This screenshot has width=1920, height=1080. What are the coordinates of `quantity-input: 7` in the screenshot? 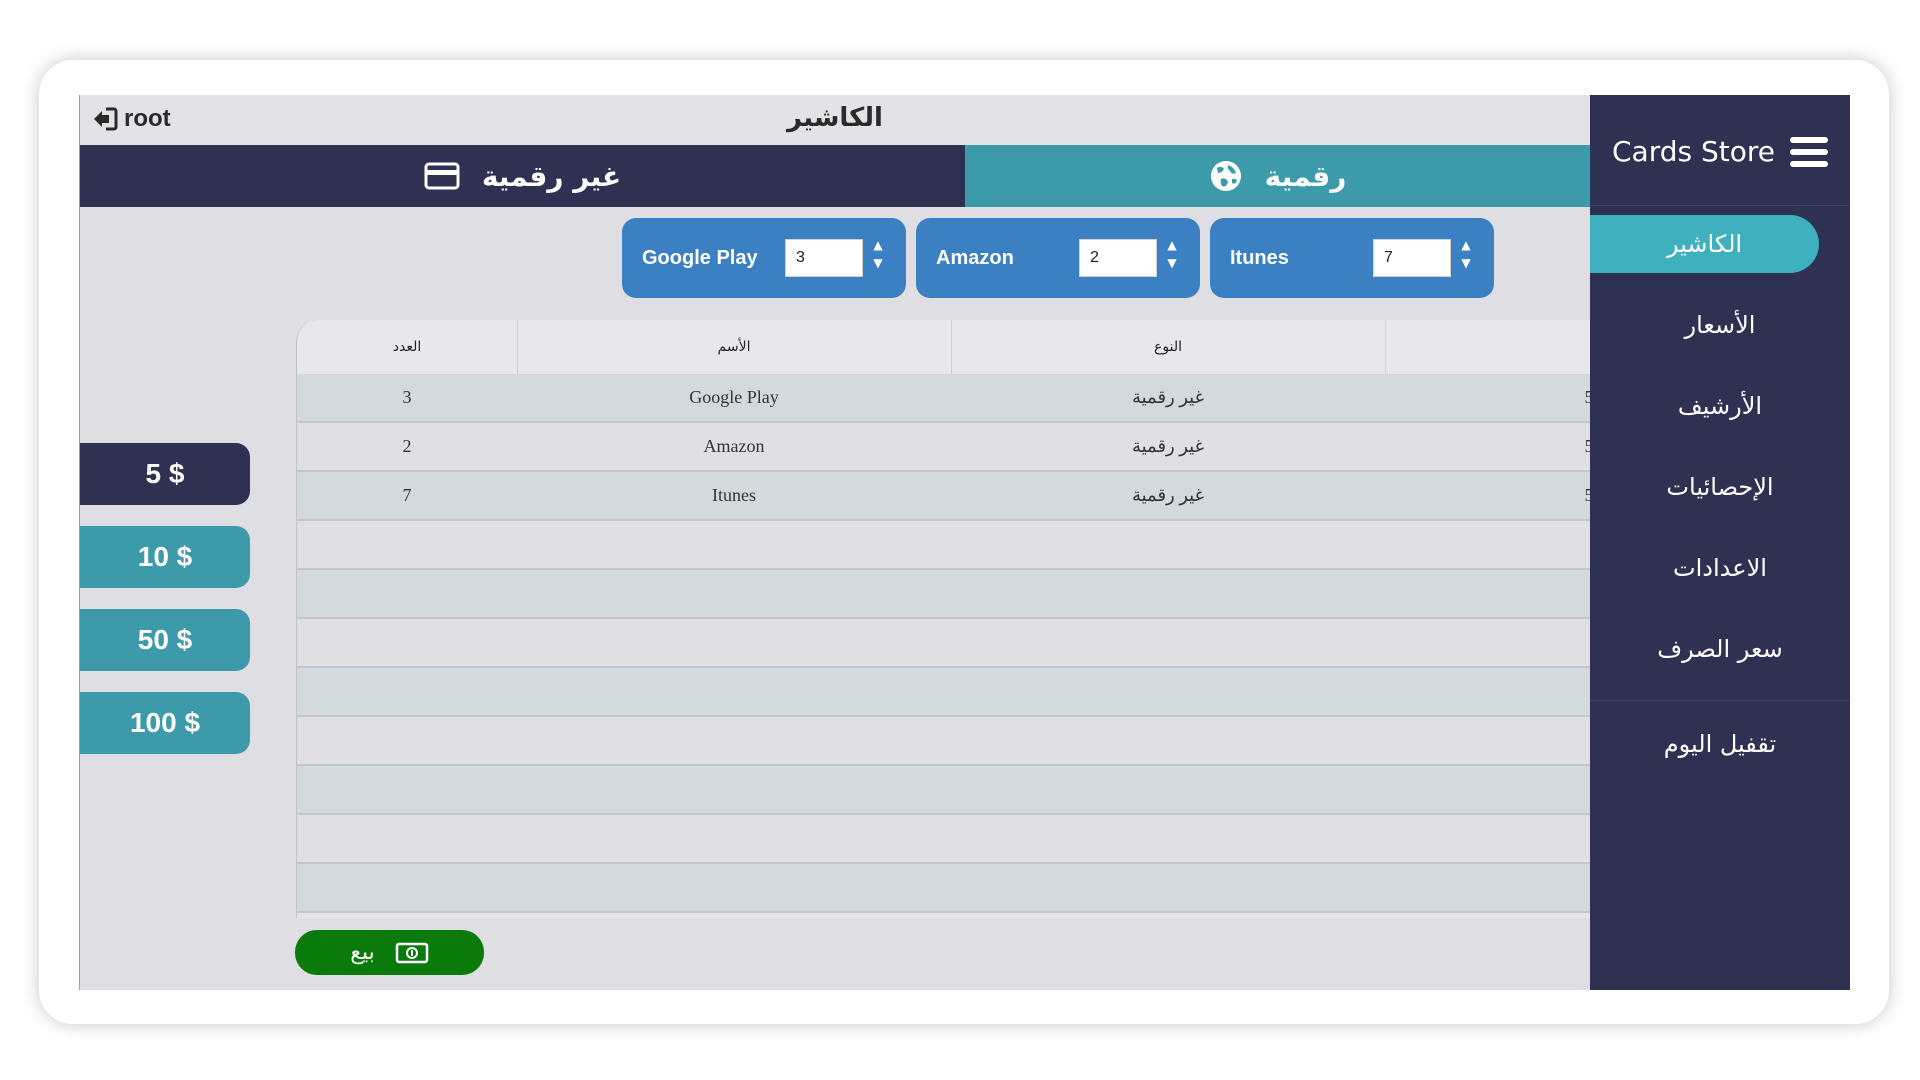 It's located at (1412, 258).